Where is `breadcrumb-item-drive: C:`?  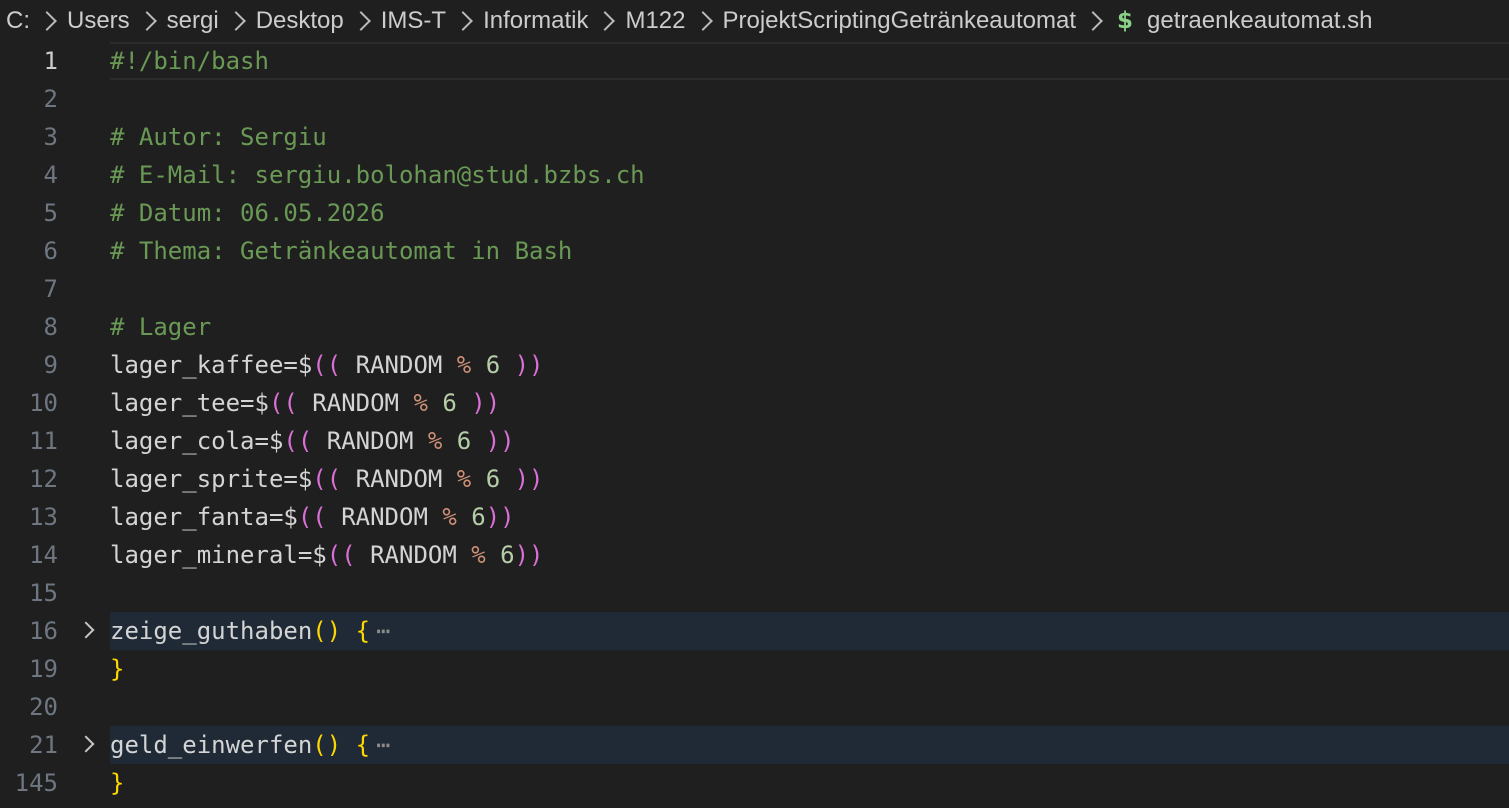 breadcrumb-item-drive: C: is located at coordinates (18, 21).